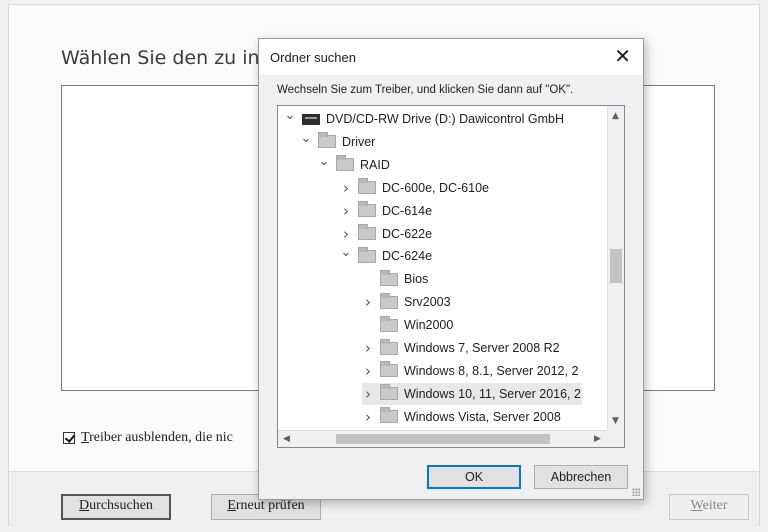 The width and height of the screenshot is (768, 532). I want to click on tree-item-label: Windows 7, Server 2008 R2, so click(482, 348).